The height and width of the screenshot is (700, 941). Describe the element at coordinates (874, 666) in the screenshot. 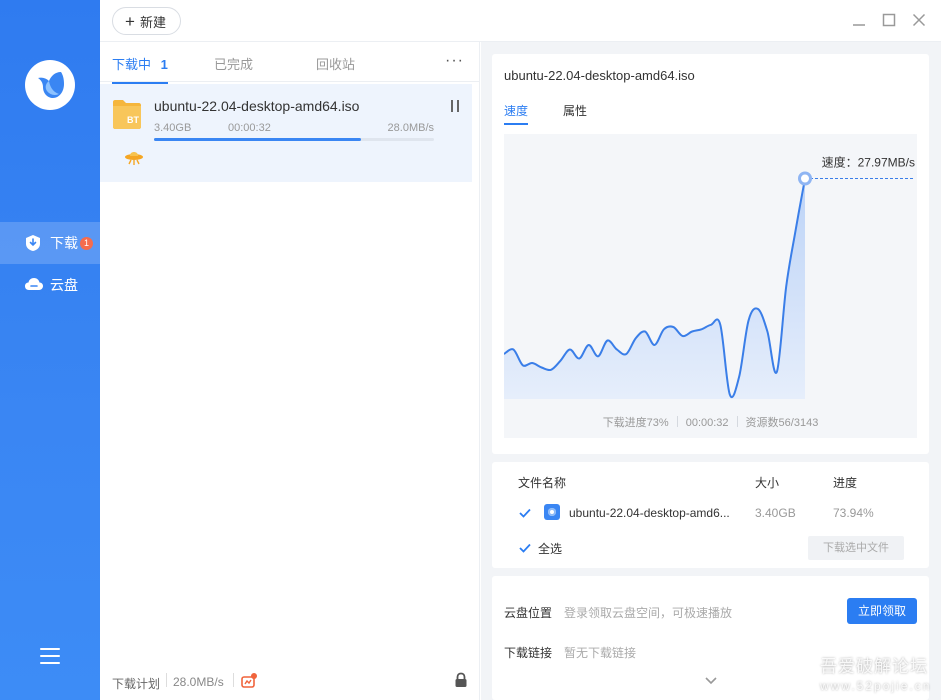

I see `watermark-line1: 吾爱破解论坛` at that location.